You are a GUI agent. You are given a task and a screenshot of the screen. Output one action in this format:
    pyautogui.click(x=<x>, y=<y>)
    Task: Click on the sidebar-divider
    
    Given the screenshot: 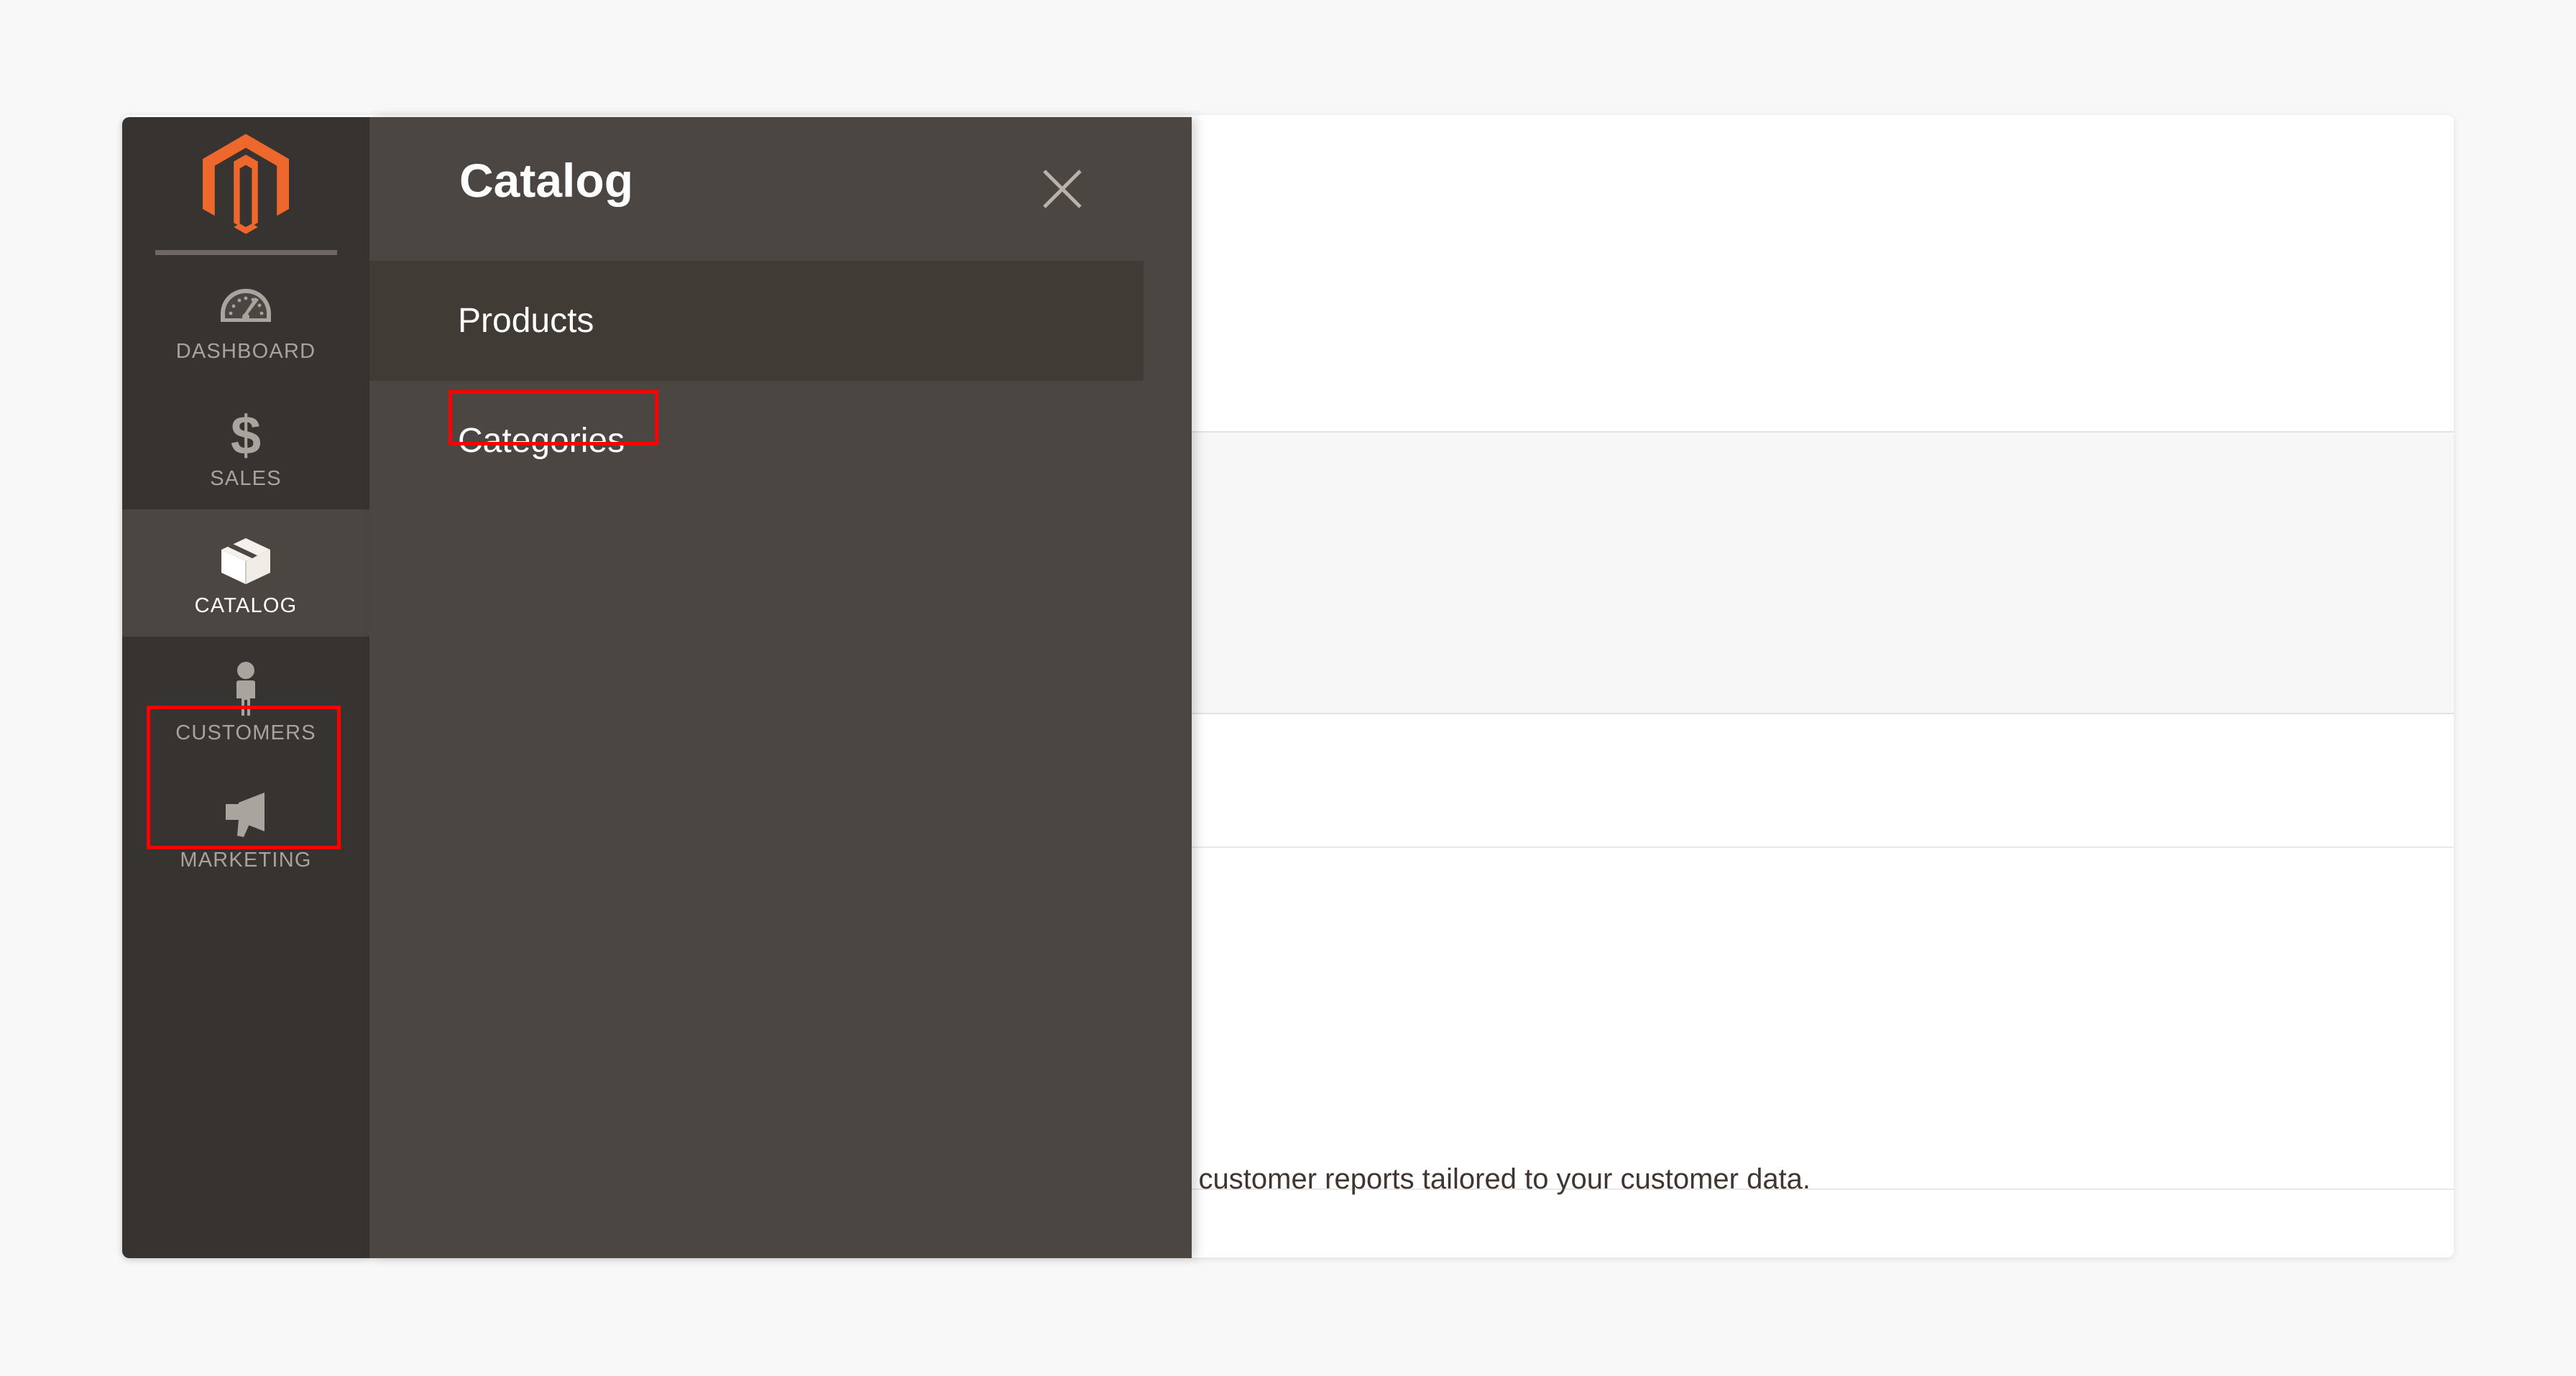 What is the action you would take?
    pyautogui.click(x=246, y=252)
    